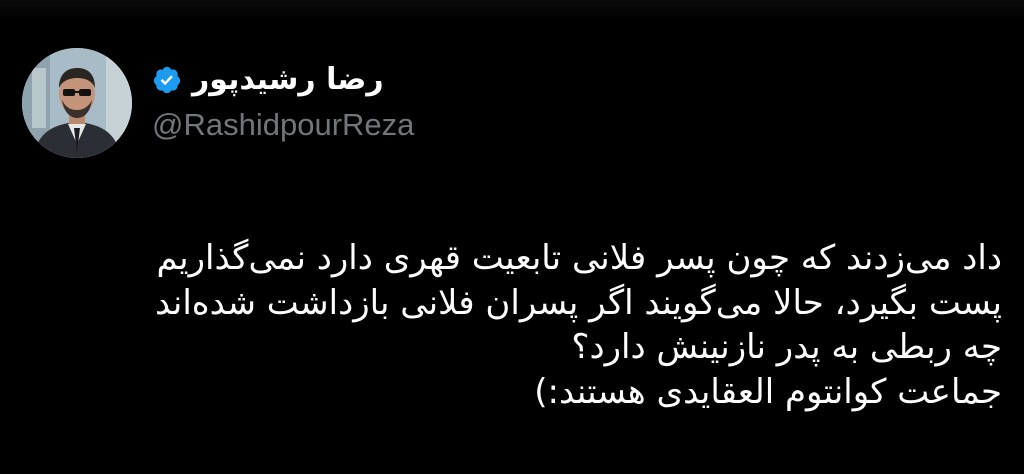 This screenshot has width=1024, height=474. I want to click on author-name-row: رضا رشیدپور, so click(268, 80).